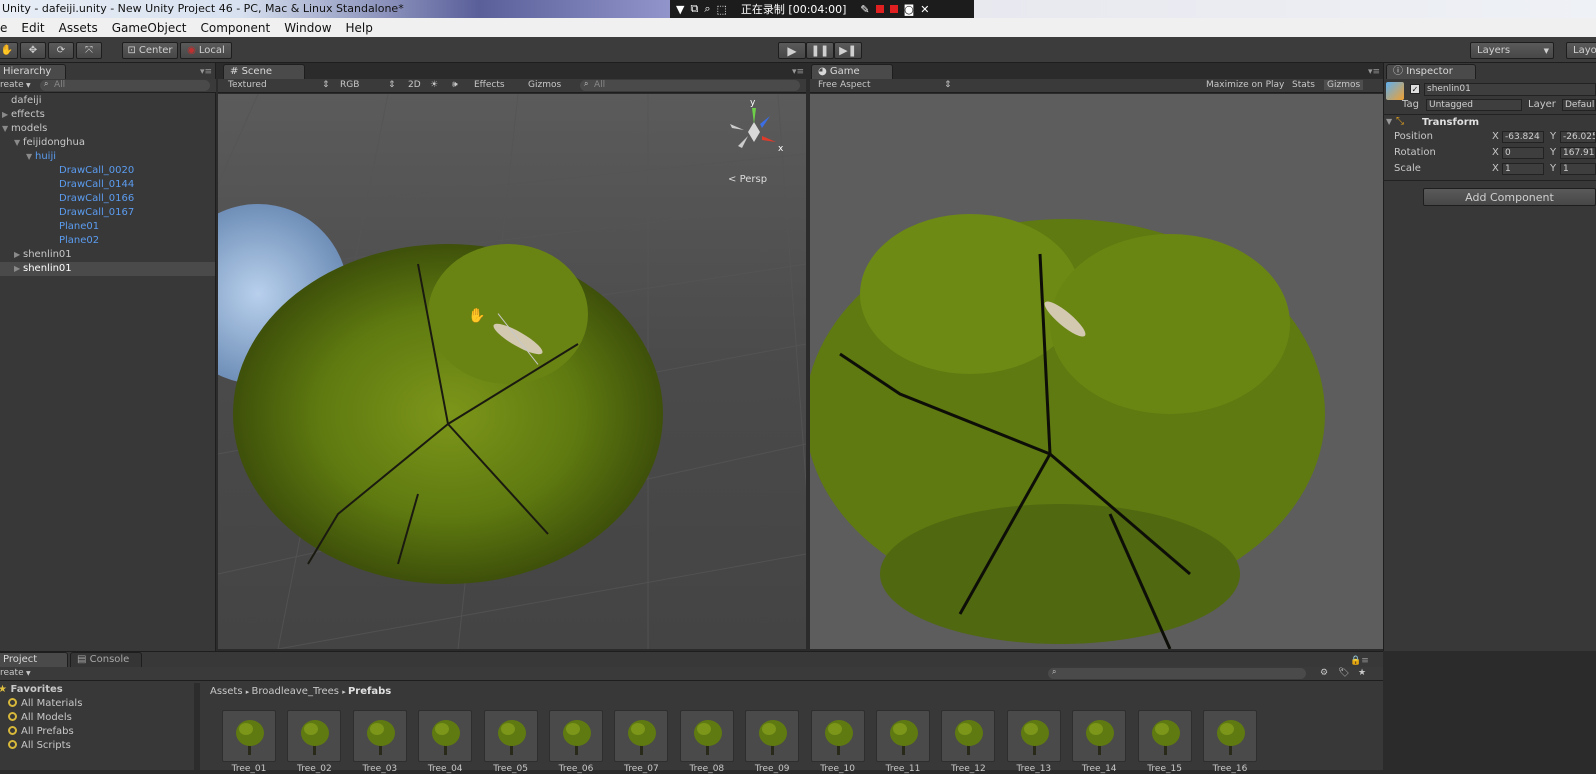  What do you see at coordinates (1578, 137) in the screenshot?
I see `position-y-field: -26.025` at bounding box center [1578, 137].